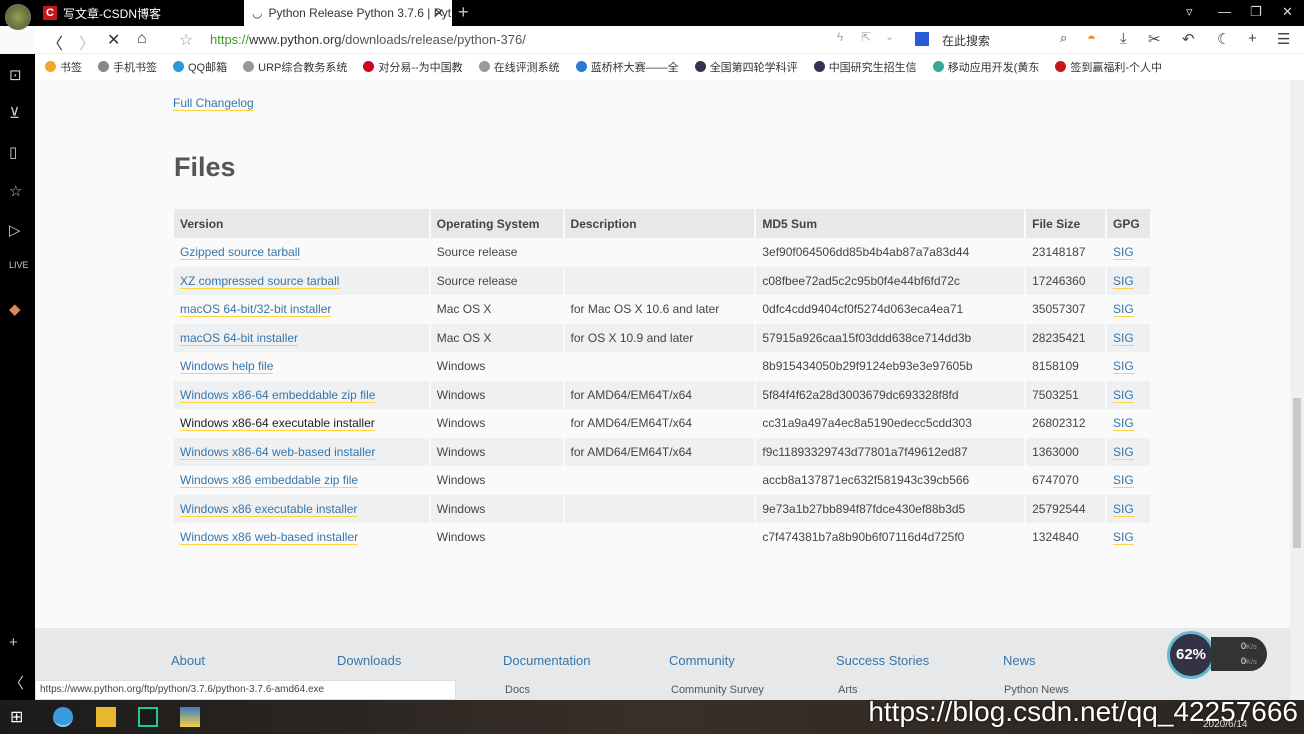 The width and height of the screenshot is (1304, 734). Describe the element at coordinates (13, 642) in the screenshot. I see `add-sidebar-icon: +` at that location.